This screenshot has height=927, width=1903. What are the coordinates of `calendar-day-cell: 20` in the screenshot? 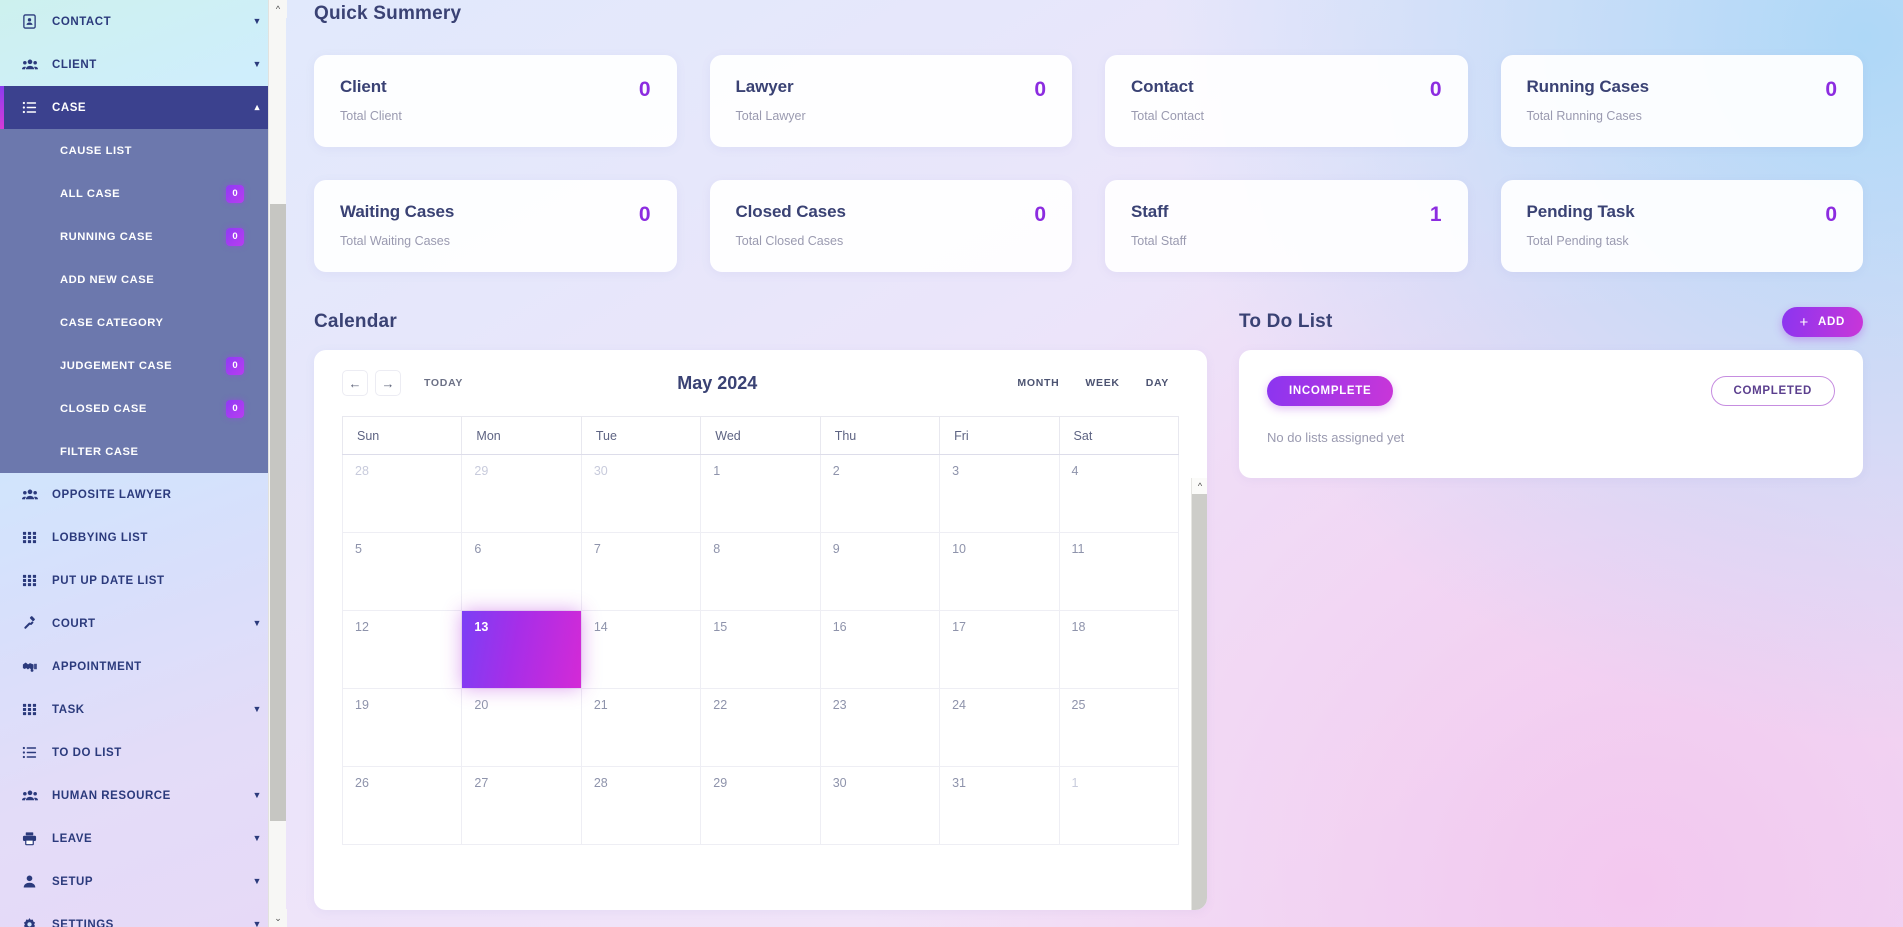 It's located at (521, 727).